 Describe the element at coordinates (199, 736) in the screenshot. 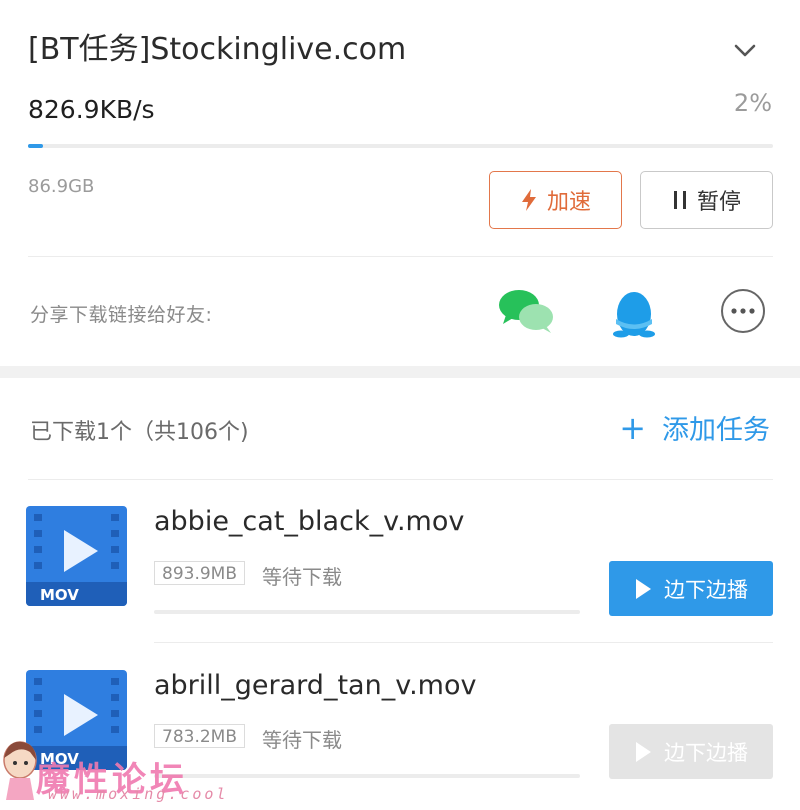

I see `file-size: 783.2MB` at that location.